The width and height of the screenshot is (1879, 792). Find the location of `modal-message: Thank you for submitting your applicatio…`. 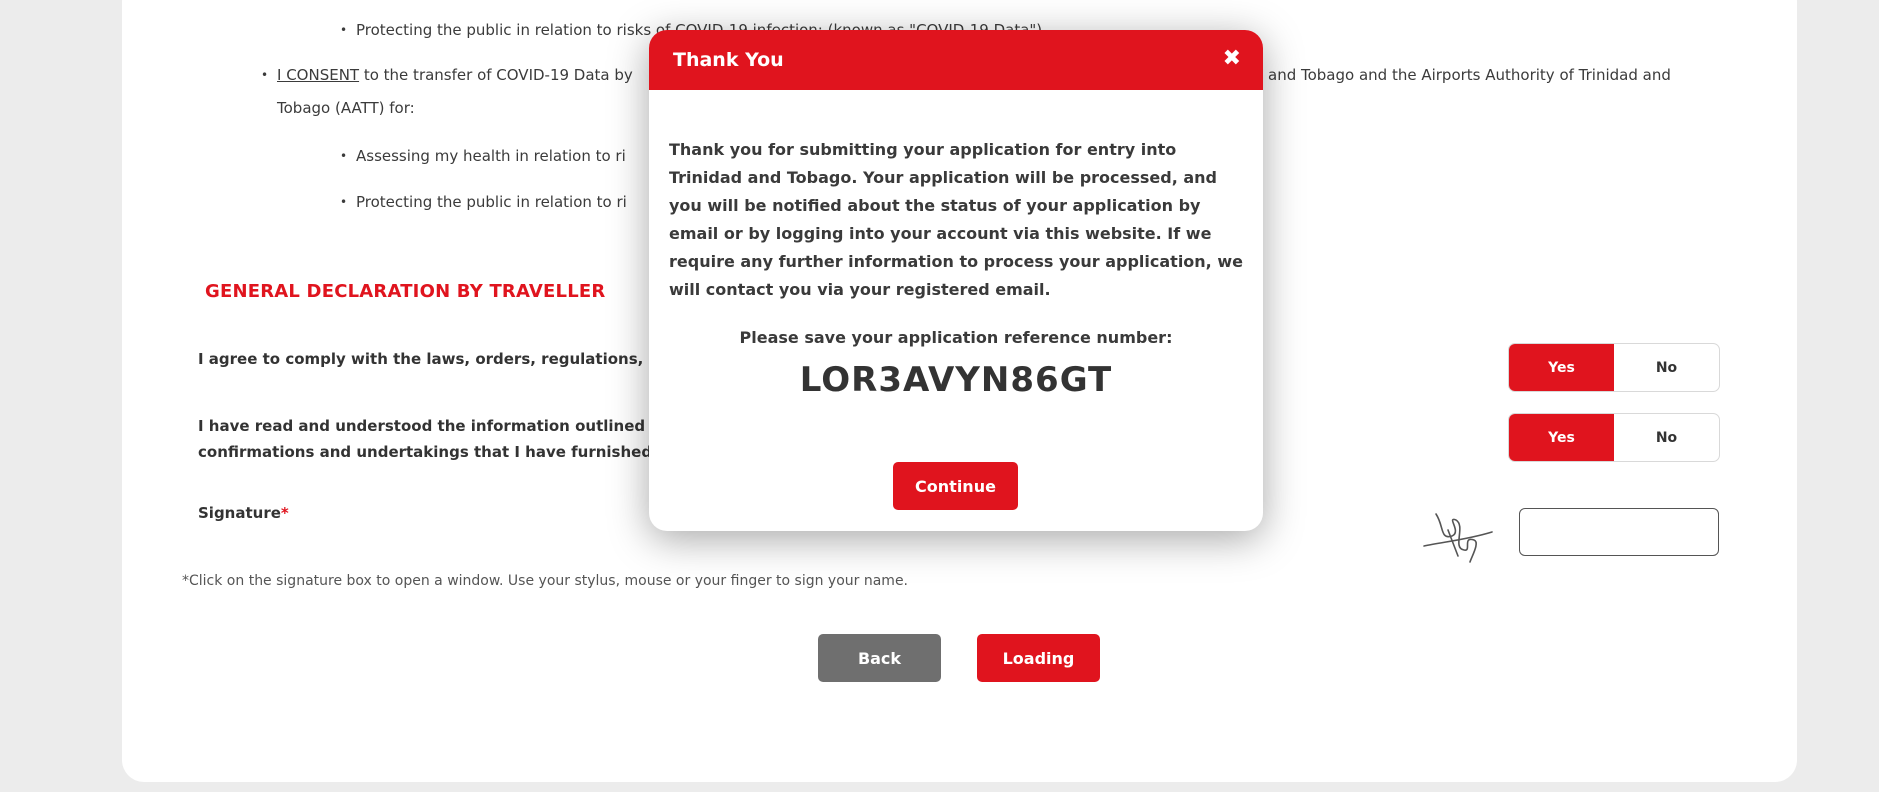

modal-message: Thank you for submitting your applicatio… is located at coordinates (956, 219).